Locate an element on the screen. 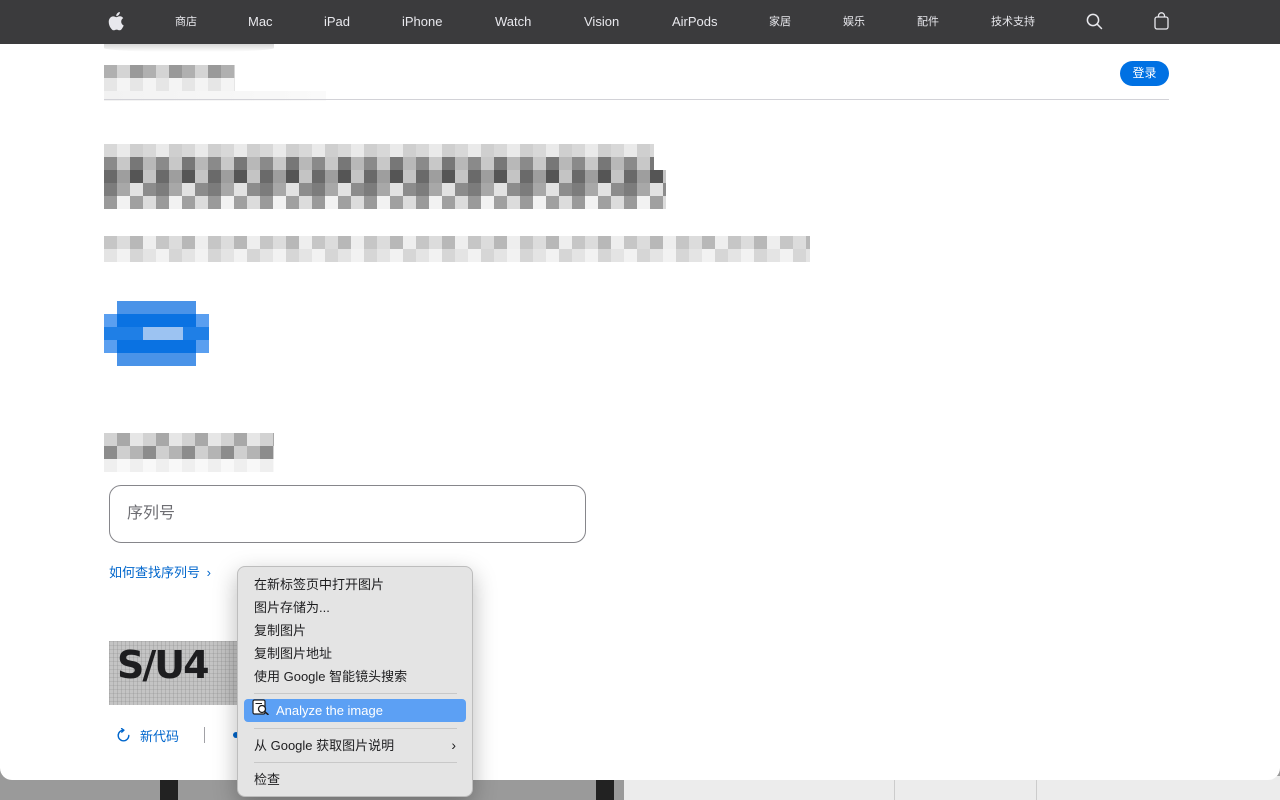  nav-accessories: 配件 is located at coordinates (928, 22).